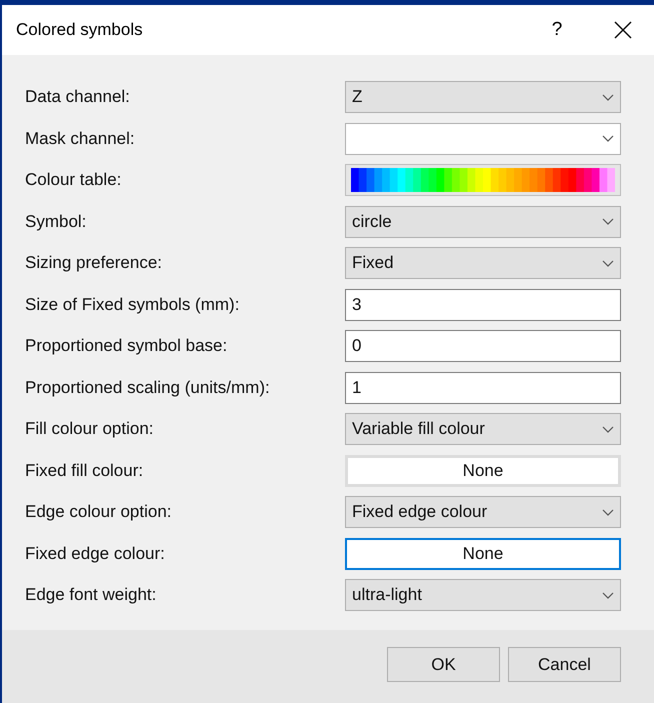 Image resolution: width=654 pixels, height=703 pixels. I want to click on dropdown: ultra-light, so click(483, 595).